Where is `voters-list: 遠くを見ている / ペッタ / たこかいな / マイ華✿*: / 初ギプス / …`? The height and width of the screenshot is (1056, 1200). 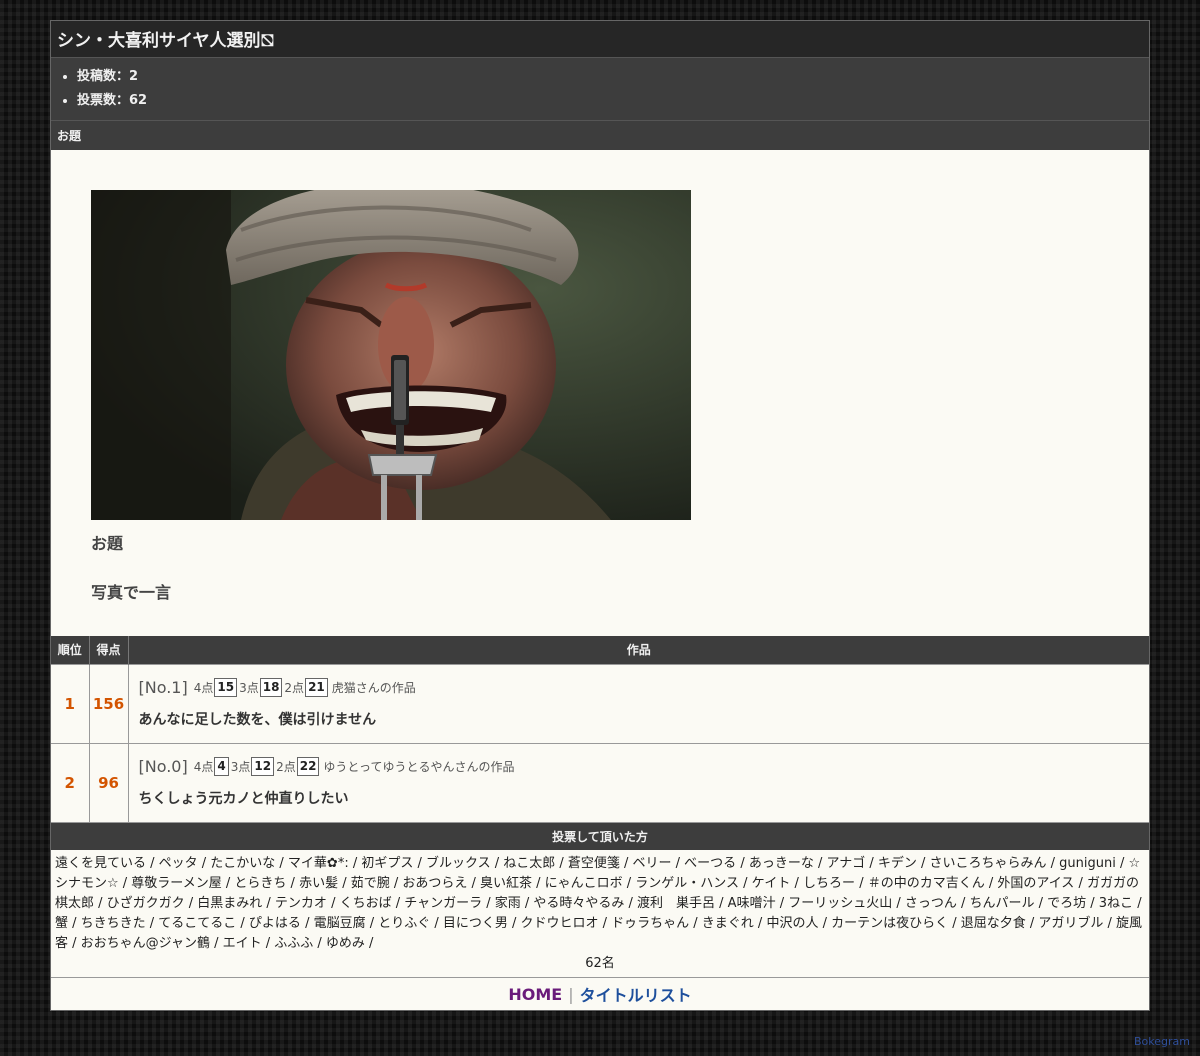 voters-list: 遠くを見ている / ペッタ / たこかいな / マイ華✿*: / 初ギプス / … is located at coordinates (600, 913).